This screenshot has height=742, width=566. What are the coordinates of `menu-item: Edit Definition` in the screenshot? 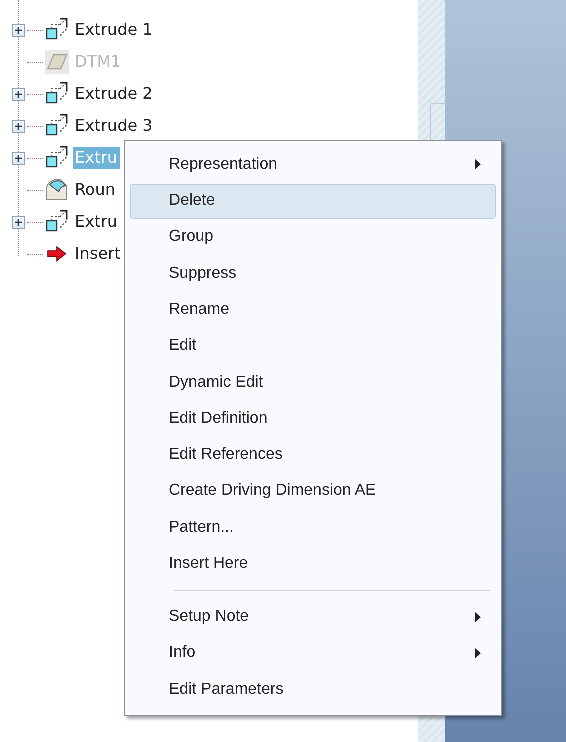 It's located at (313, 418).